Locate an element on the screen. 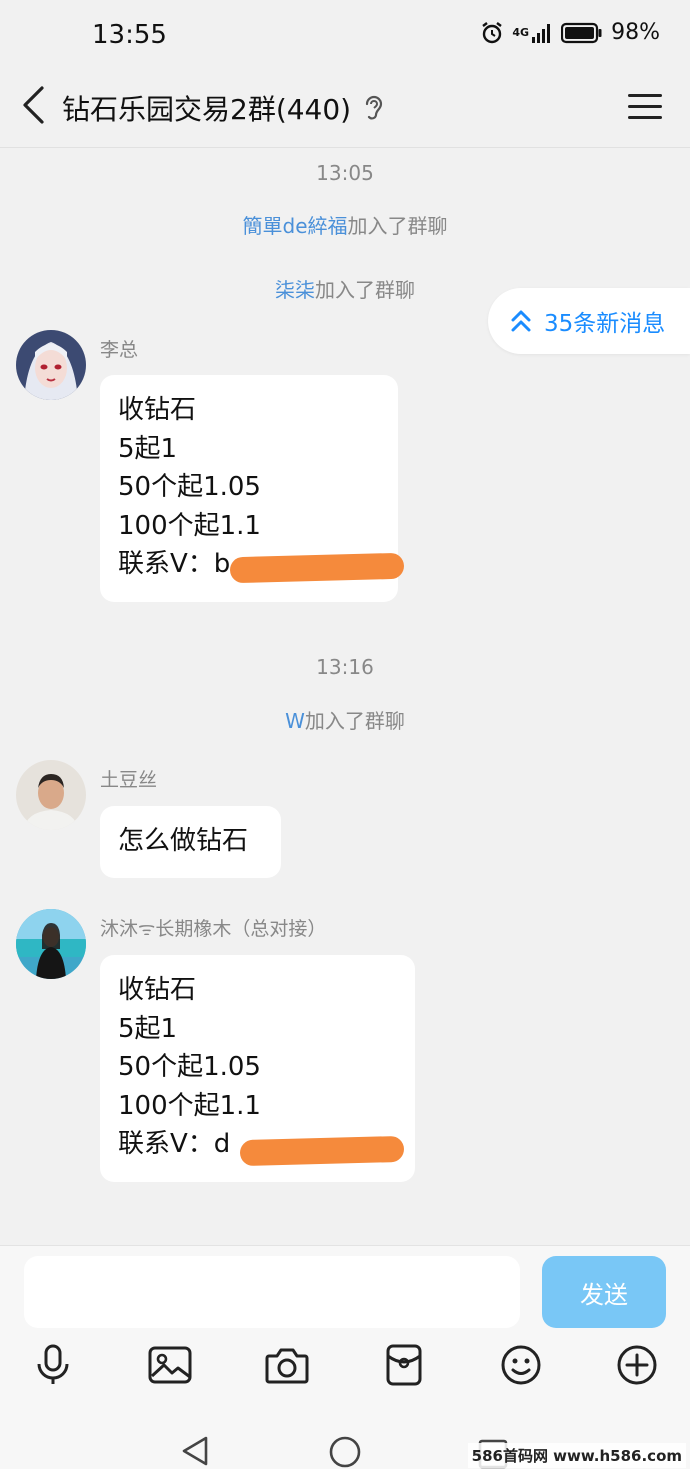 The width and height of the screenshot is (690, 1469). system-nickname: W is located at coordinates (295, 721).